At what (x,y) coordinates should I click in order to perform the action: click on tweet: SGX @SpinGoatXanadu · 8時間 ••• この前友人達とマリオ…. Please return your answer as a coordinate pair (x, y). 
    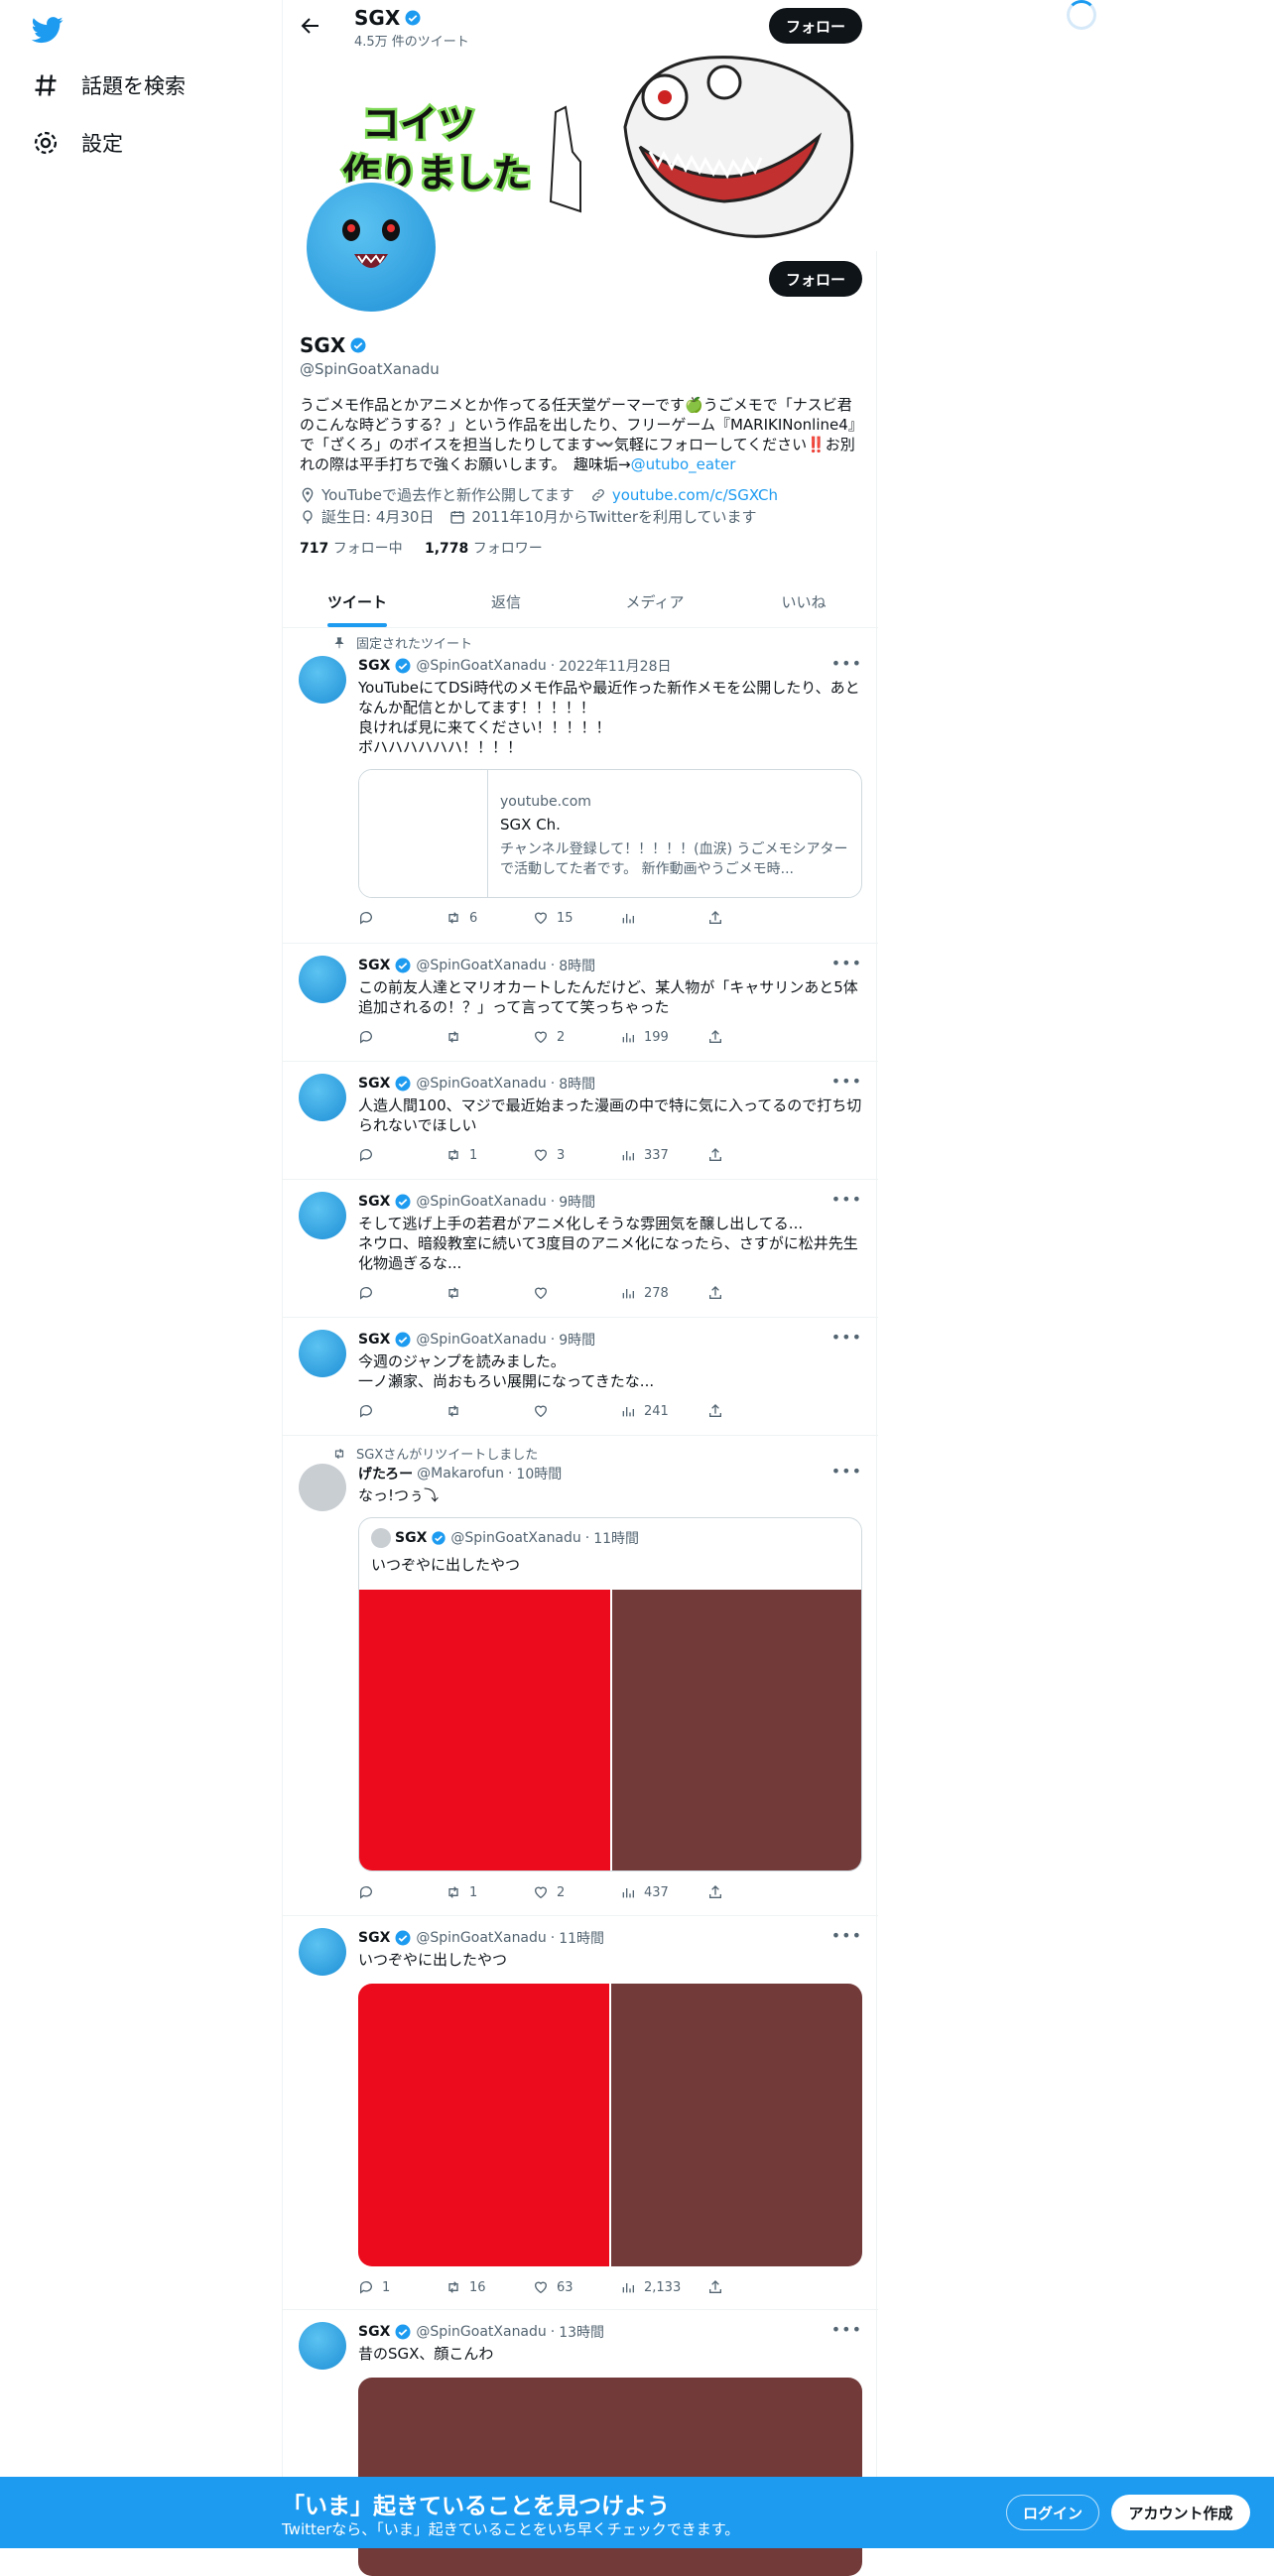
    Looking at the image, I should click on (580, 1003).